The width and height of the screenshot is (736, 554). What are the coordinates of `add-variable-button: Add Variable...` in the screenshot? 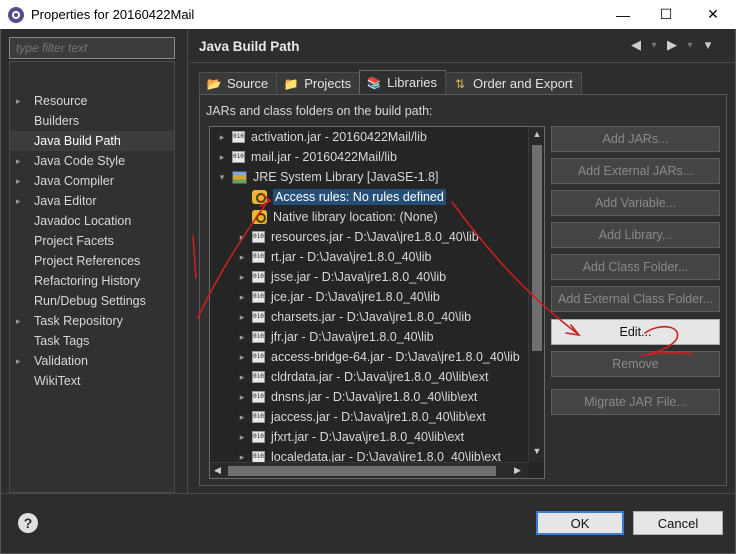 It's located at (635, 203).